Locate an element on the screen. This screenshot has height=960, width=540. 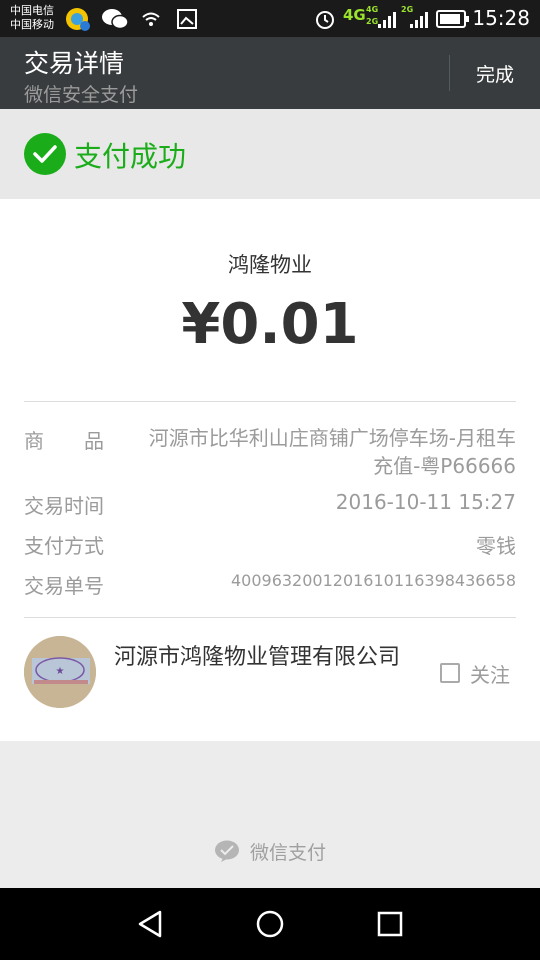
wechat-icon is located at coordinates (115, 19).